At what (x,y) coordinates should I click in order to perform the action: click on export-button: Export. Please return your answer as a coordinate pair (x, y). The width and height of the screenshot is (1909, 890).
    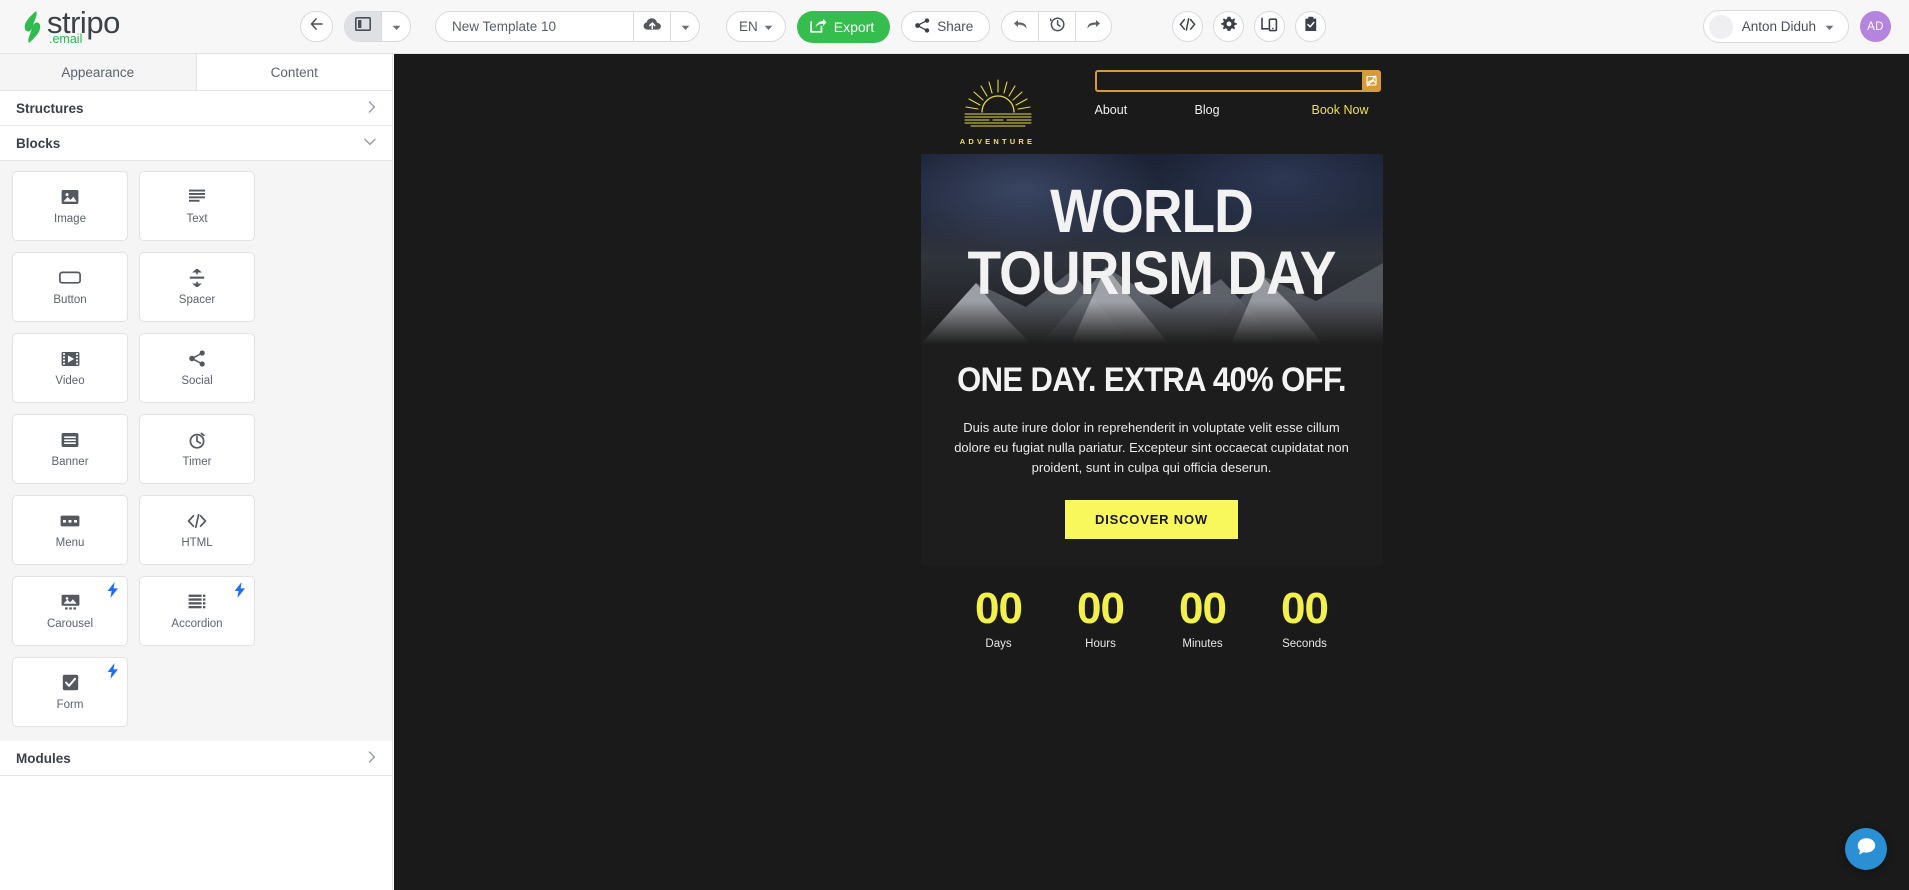
    Looking at the image, I should click on (843, 26).